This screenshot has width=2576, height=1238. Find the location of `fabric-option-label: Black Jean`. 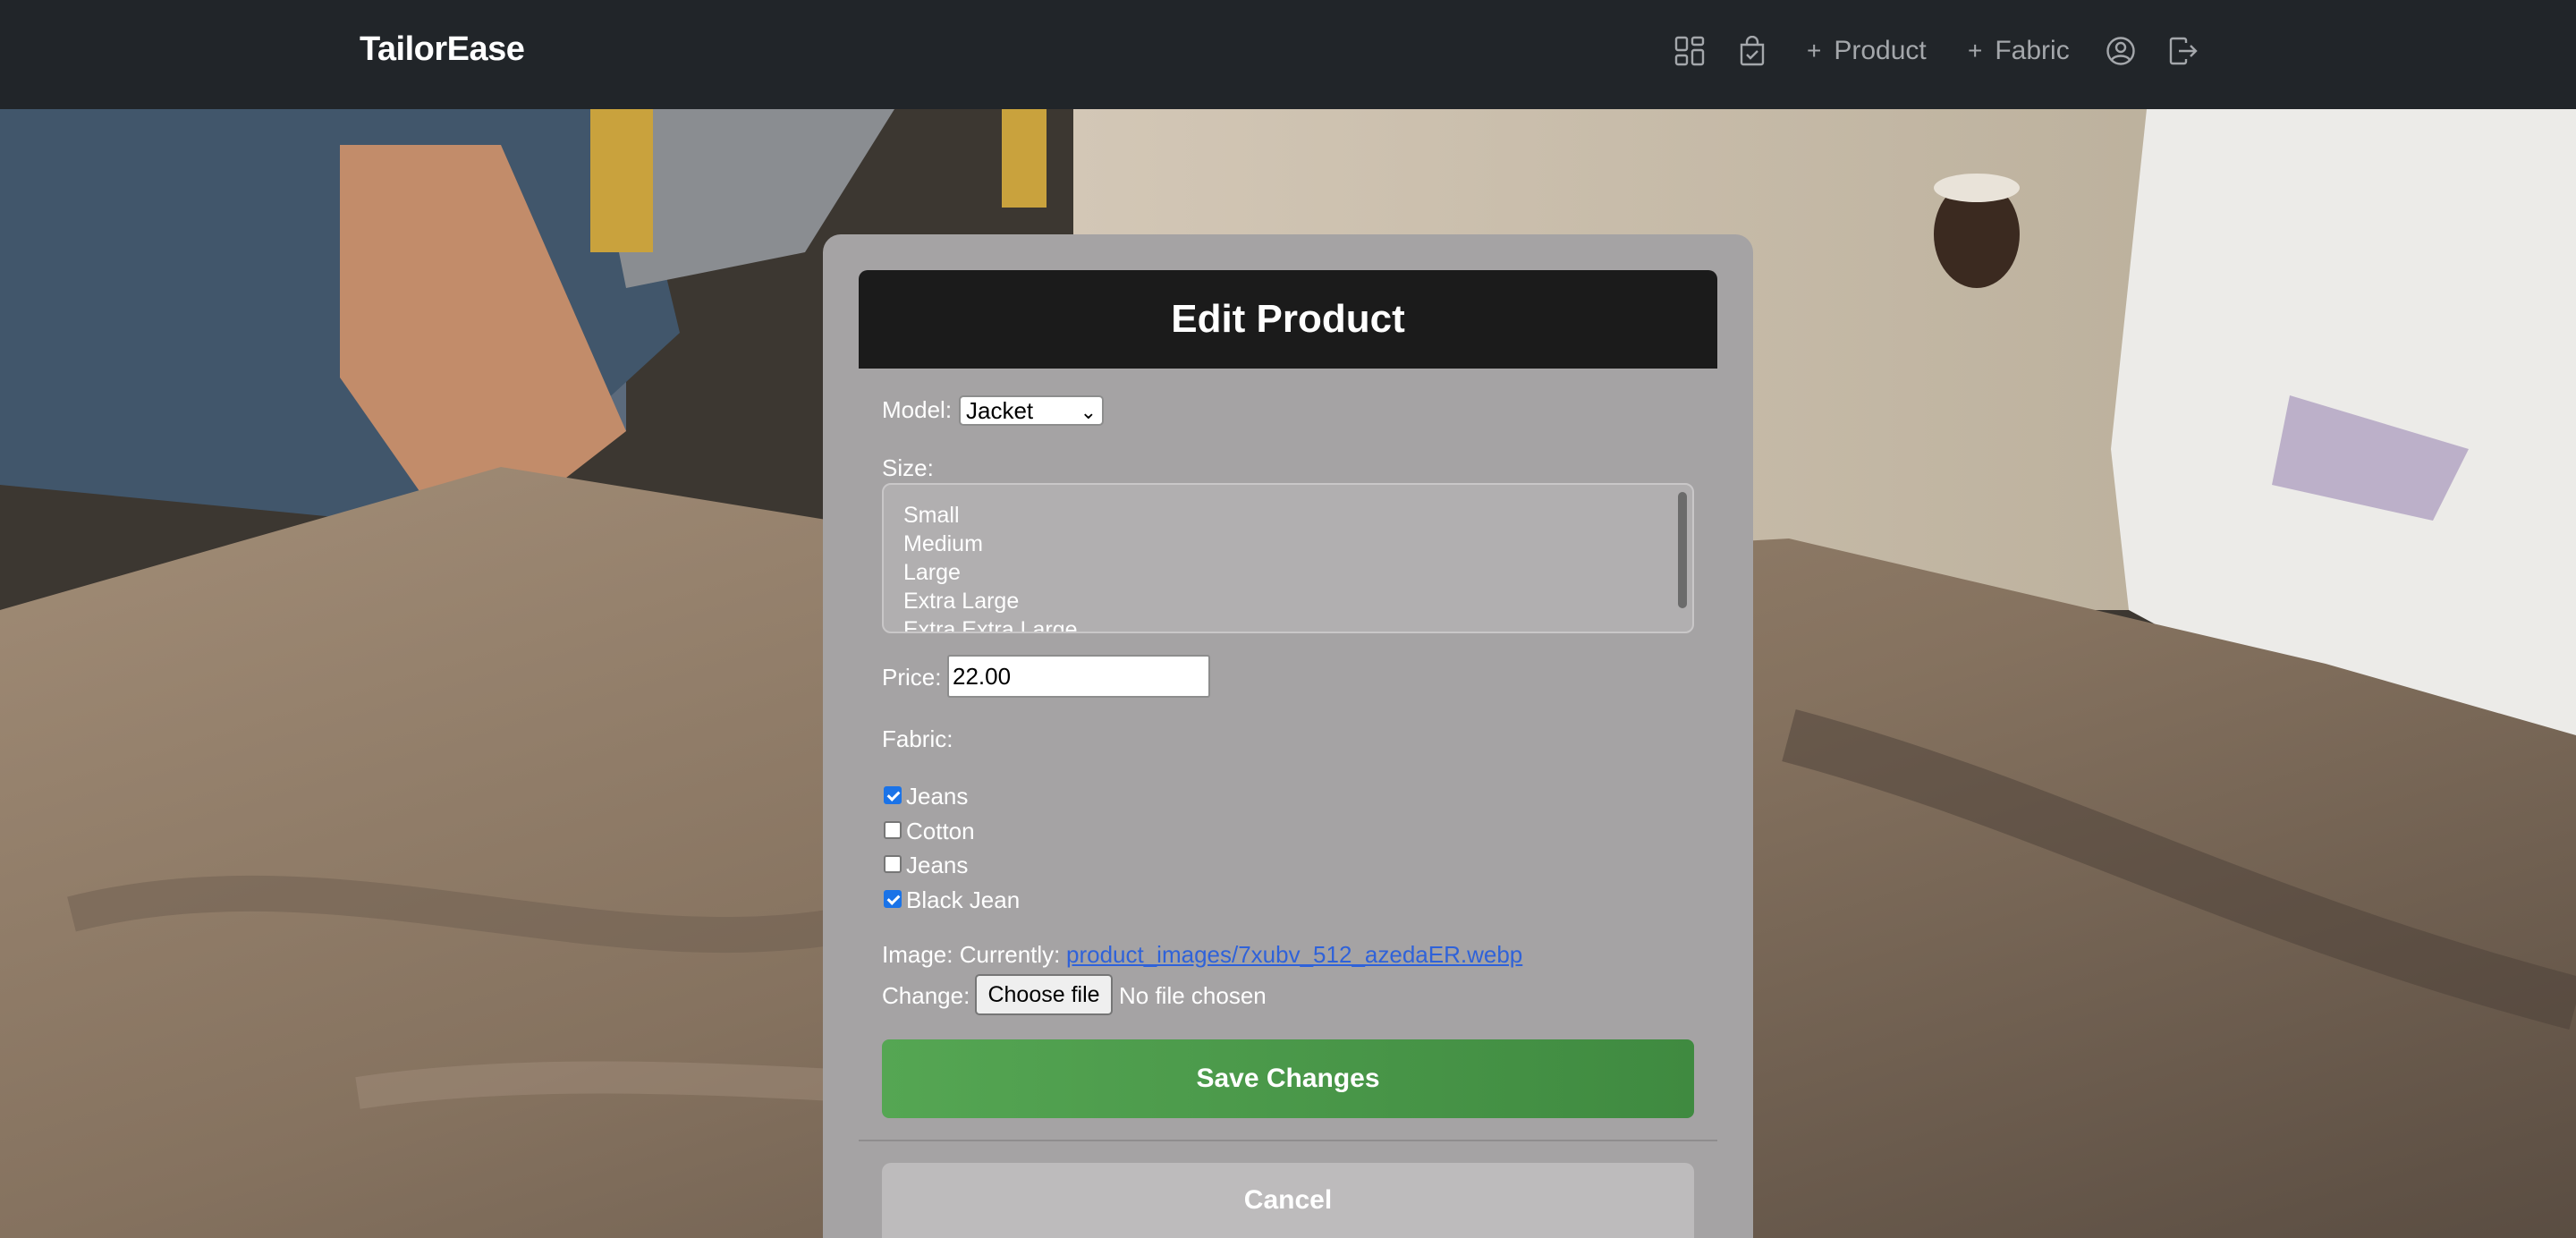

fabric-option-label: Black Jean is located at coordinates (963, 899).